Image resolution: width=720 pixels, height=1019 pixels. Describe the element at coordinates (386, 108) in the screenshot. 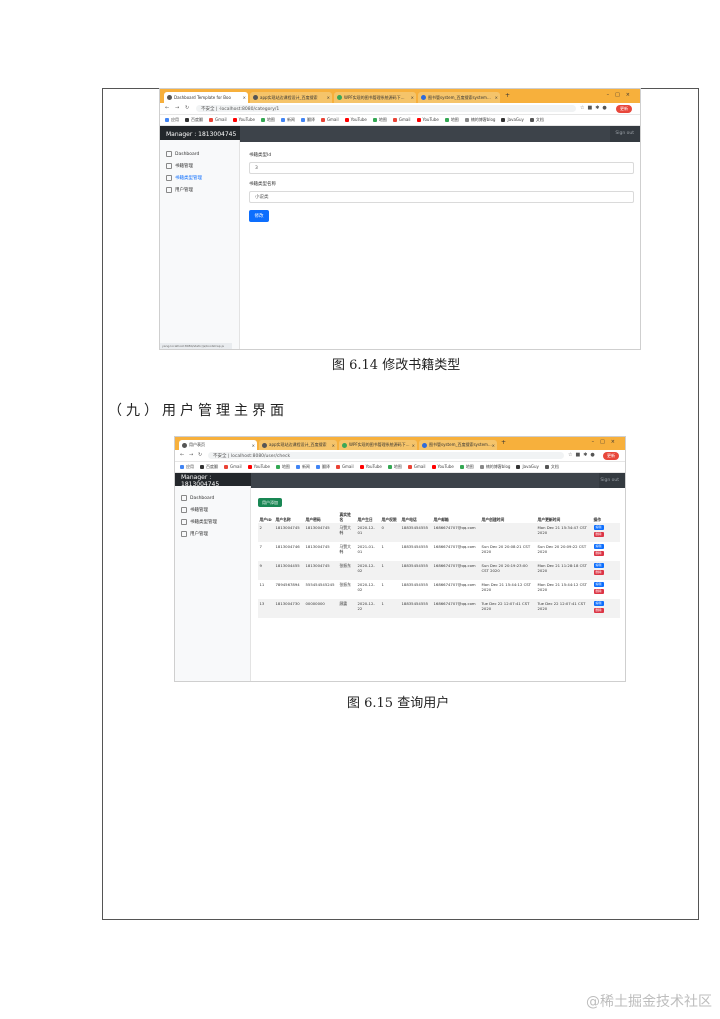

I see `url-field: 不安全 | ·localhost:8080/category/1` at that location.